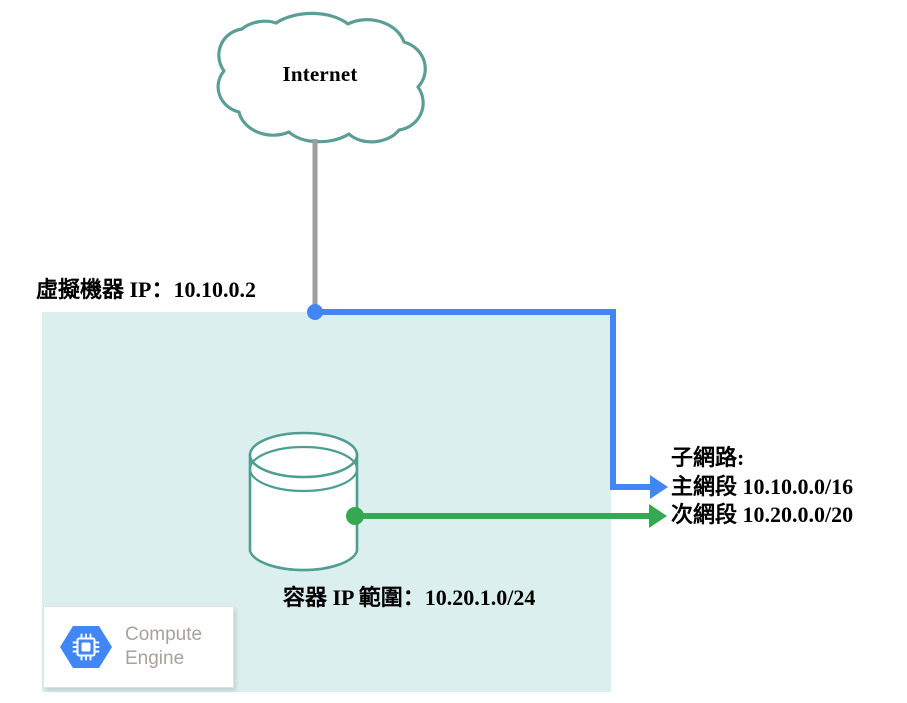 The image size is (907, 703). Describe the element at coordinates (315, 312) in the screenshot. I see `vm-connector-dot` at that location.